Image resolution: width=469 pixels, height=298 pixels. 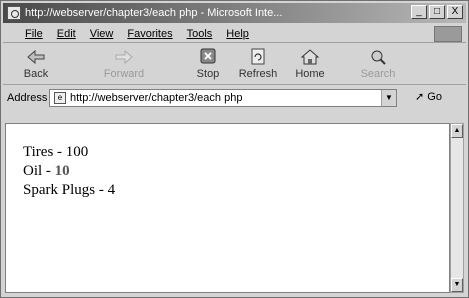 What do you see at coordinates (56, 152) in the screenshot?
I see `list-item: Tires - 100` at bounding box center [56, 152].